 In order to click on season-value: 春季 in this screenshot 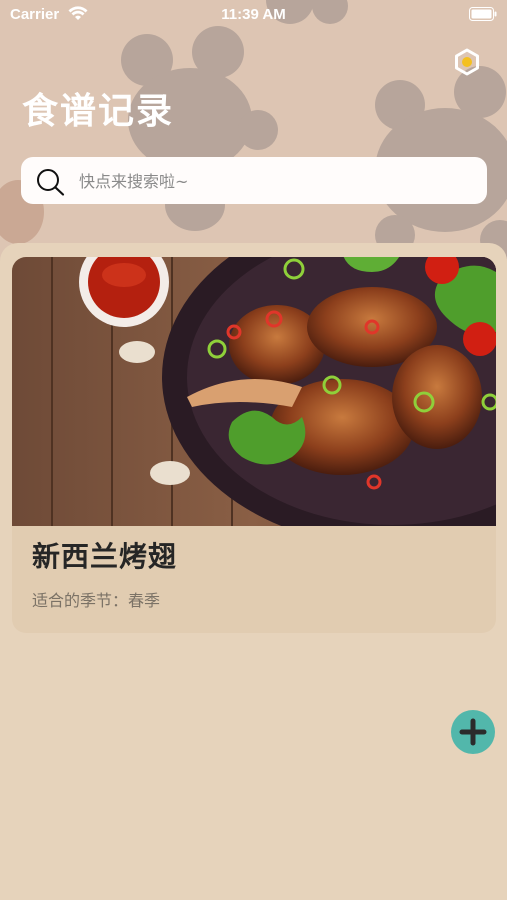, I will do `click(144, 600)`.